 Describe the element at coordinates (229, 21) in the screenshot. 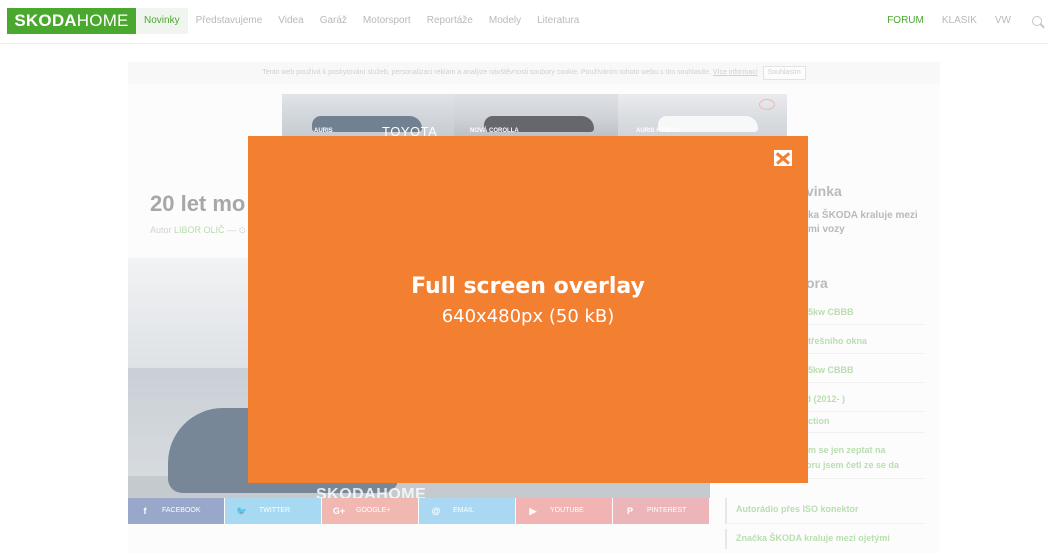

I see `nav-item-predstavujeme: Představujeme` at that location.